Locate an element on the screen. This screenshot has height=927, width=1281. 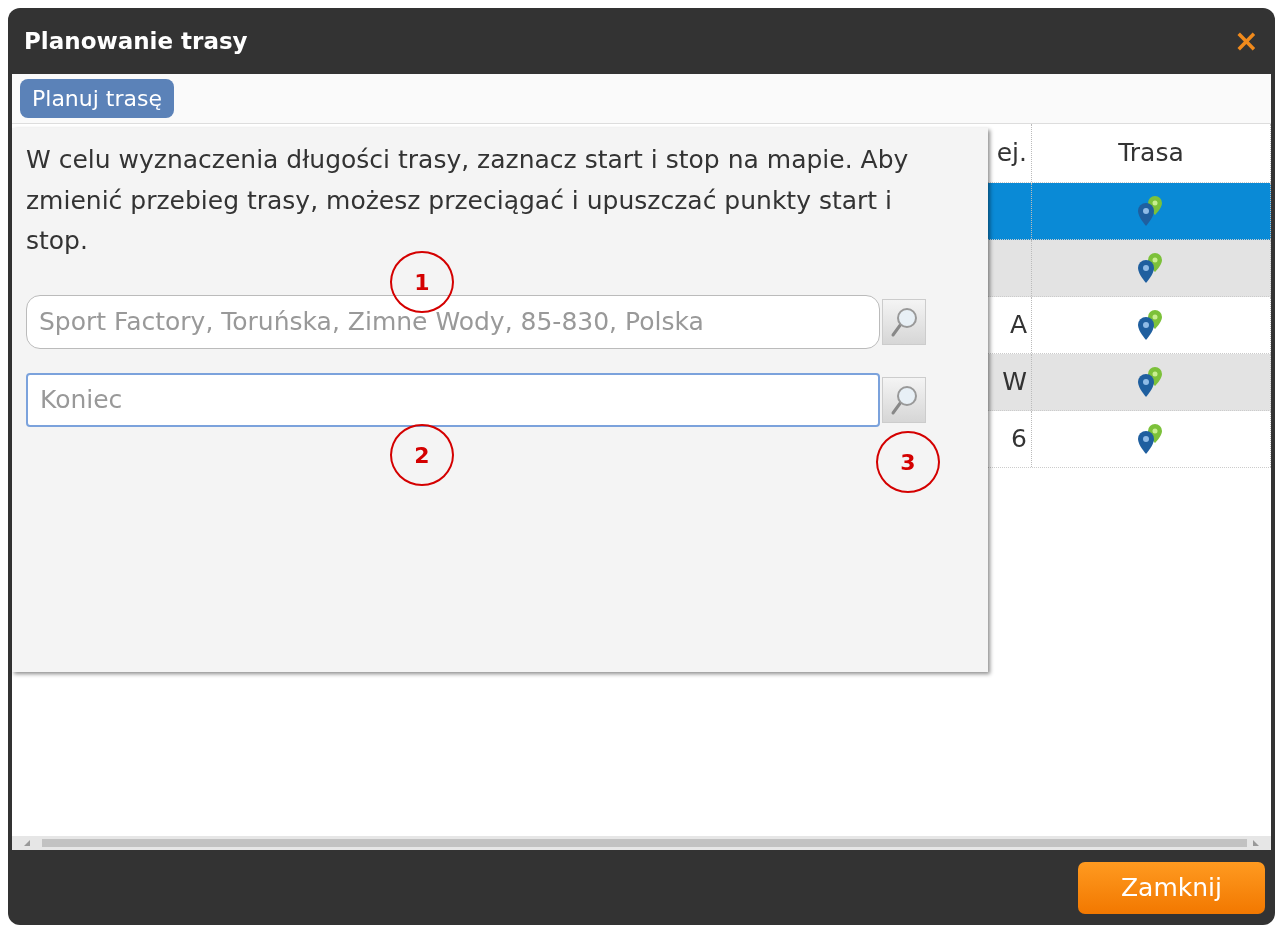
plan-route-button: Planuj trasę is located at coordinates (97, 98).